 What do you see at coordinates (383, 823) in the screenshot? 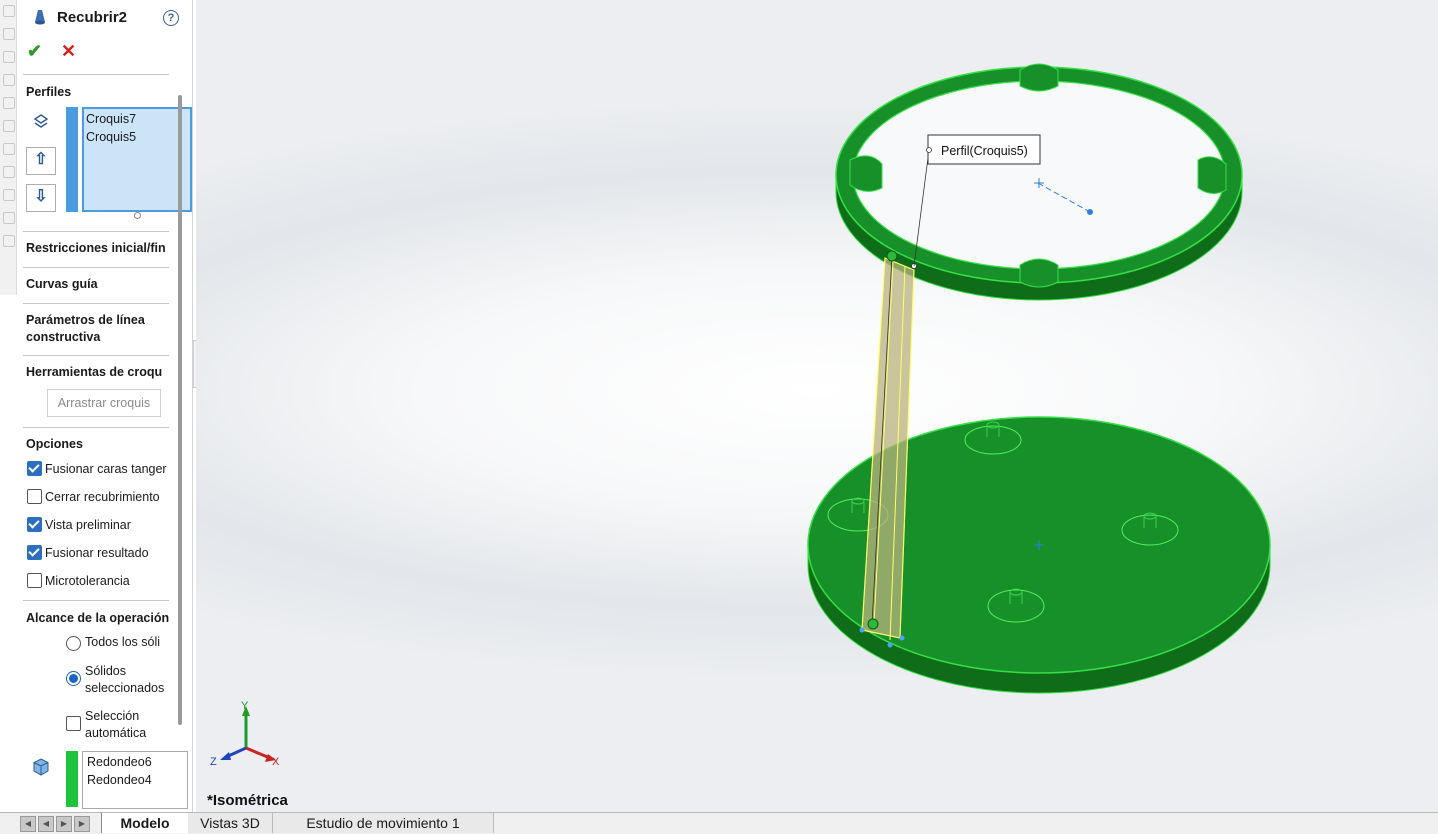
I see `tab-motion-study: Estudio de movimiento 1` at bounding box center [383, 823].